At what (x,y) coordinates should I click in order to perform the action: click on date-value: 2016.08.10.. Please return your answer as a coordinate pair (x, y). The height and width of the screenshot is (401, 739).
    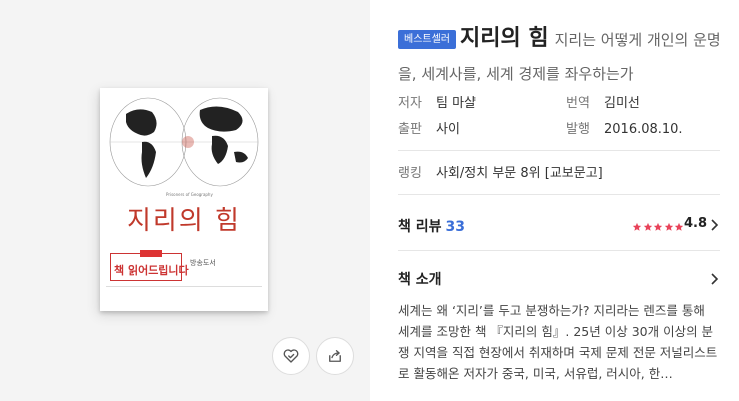
    Looking at the image, I should click on (643, 129).